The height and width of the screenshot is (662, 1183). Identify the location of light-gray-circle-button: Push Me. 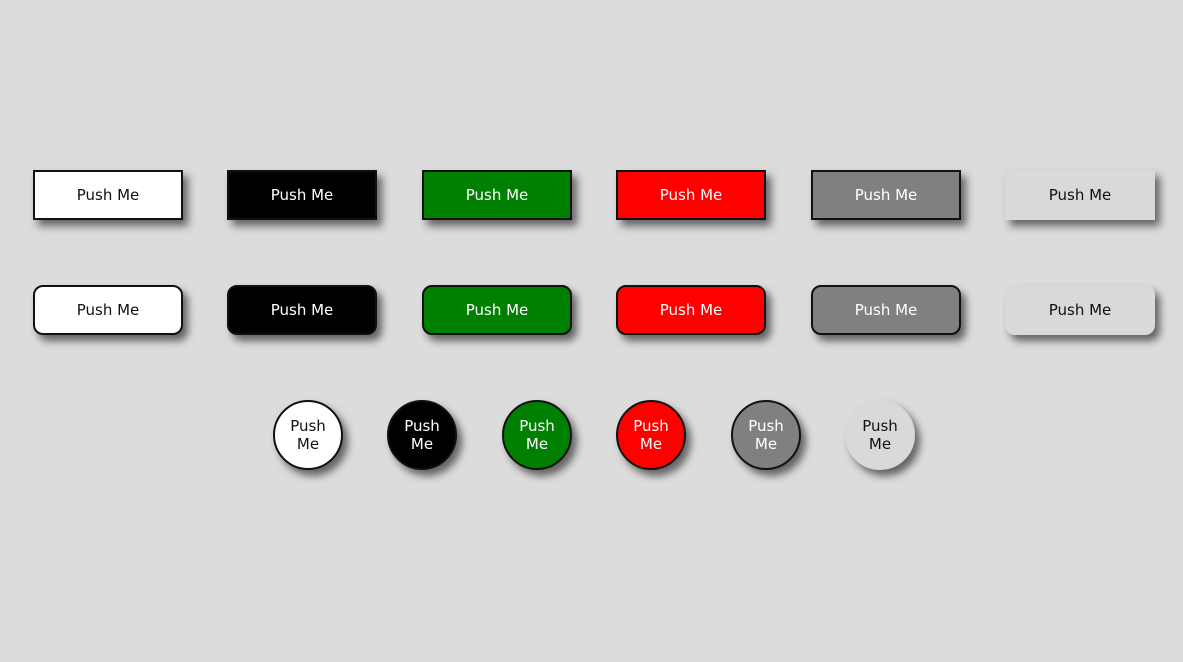
(880, 435).